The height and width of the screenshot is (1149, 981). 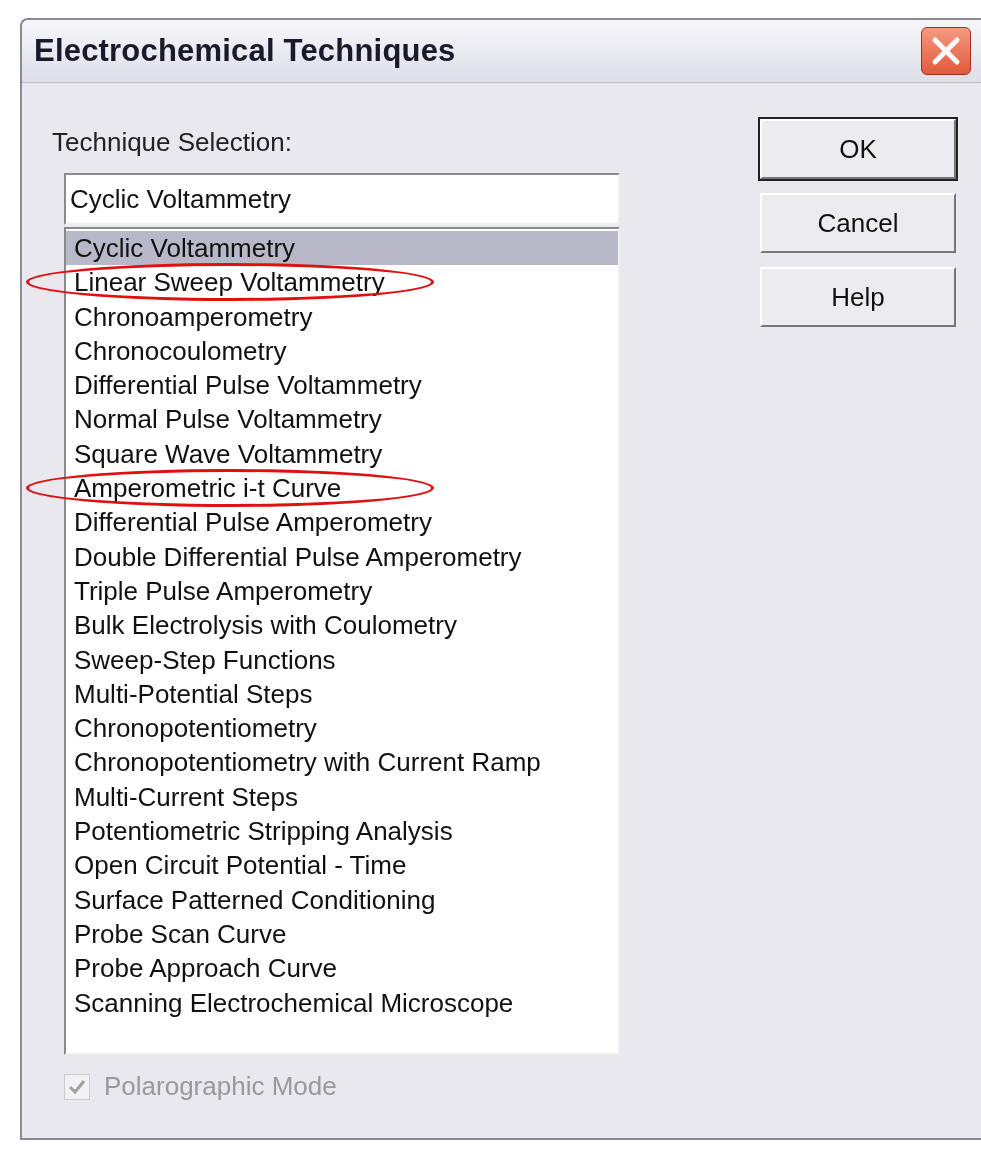 What do you see at coordinates (342, 728) in the screenshot?
I see `list-item: Chronopotentiometry` at bounding box center [342, 728].